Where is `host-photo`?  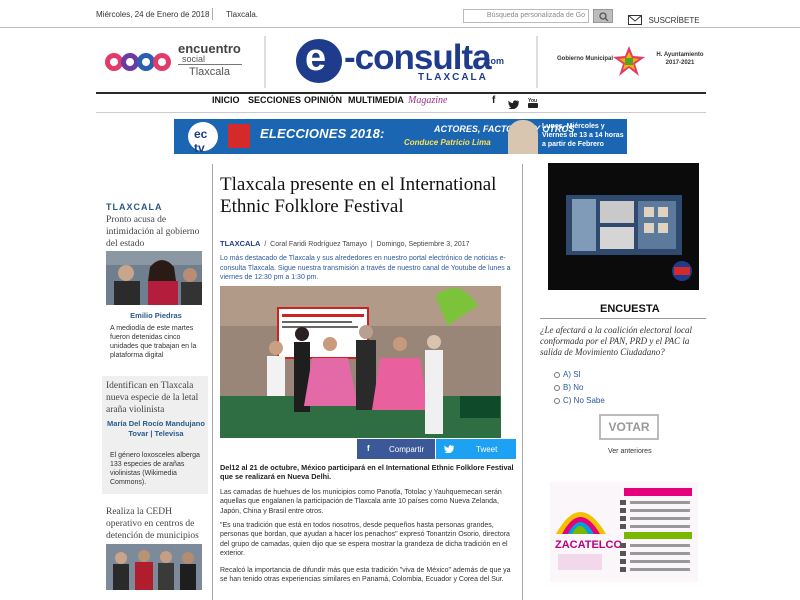 host-photo is located at coordinates (523, 137).